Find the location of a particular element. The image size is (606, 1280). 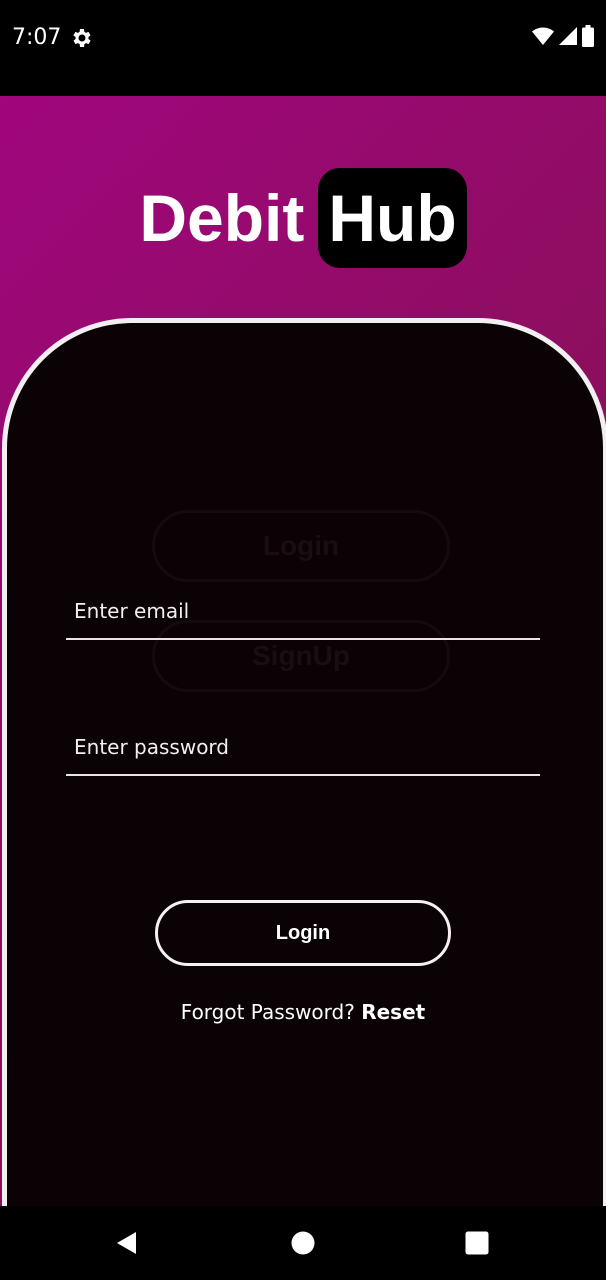

ghost-login-tab: Login is located at coordinates (301, 546).